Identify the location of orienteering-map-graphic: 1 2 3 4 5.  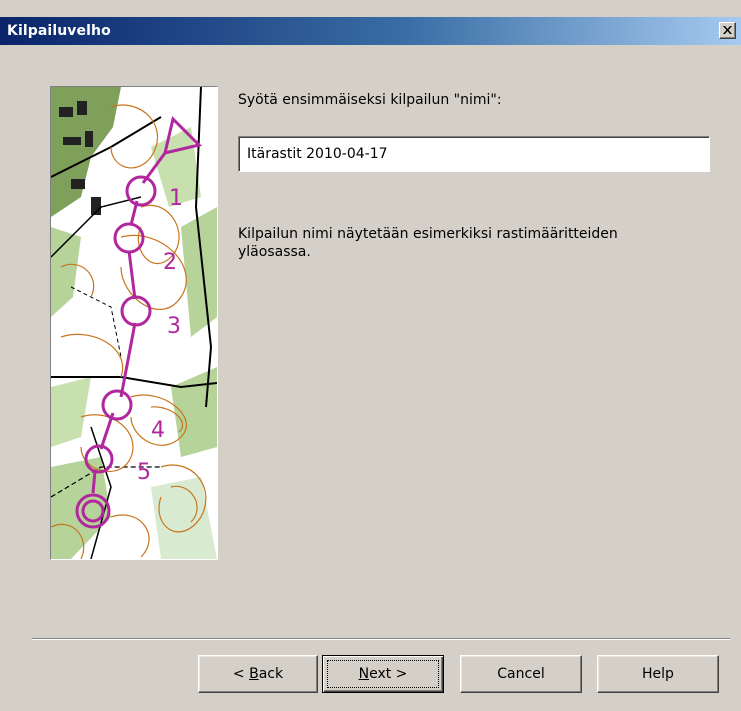
(134, 323).